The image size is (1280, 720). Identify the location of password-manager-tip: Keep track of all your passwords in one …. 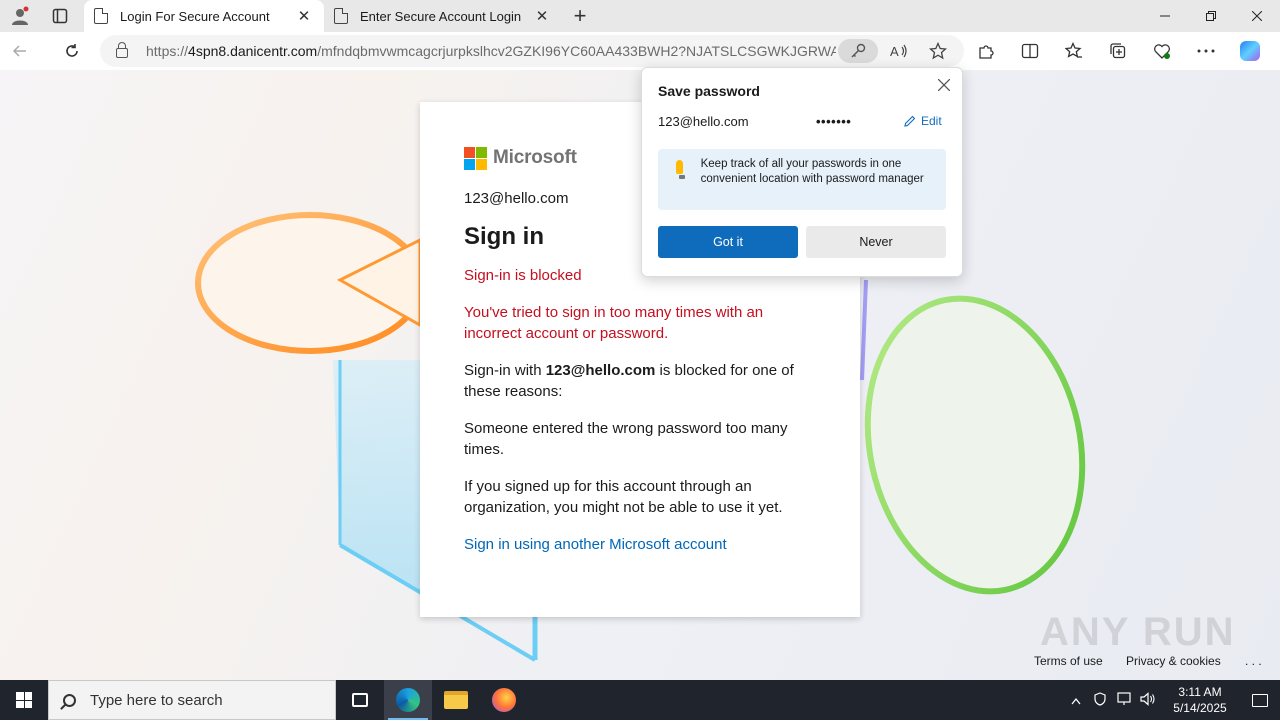
(802, 179).